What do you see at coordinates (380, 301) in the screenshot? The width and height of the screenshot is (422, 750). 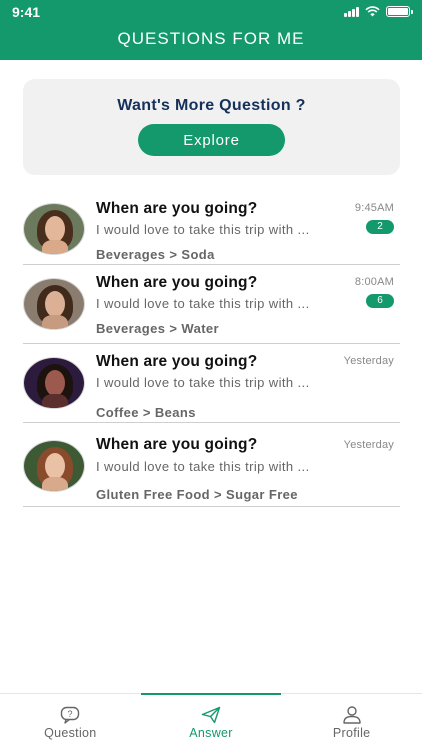 I see `unread-badge: 6` at bounding box center [380, 301].